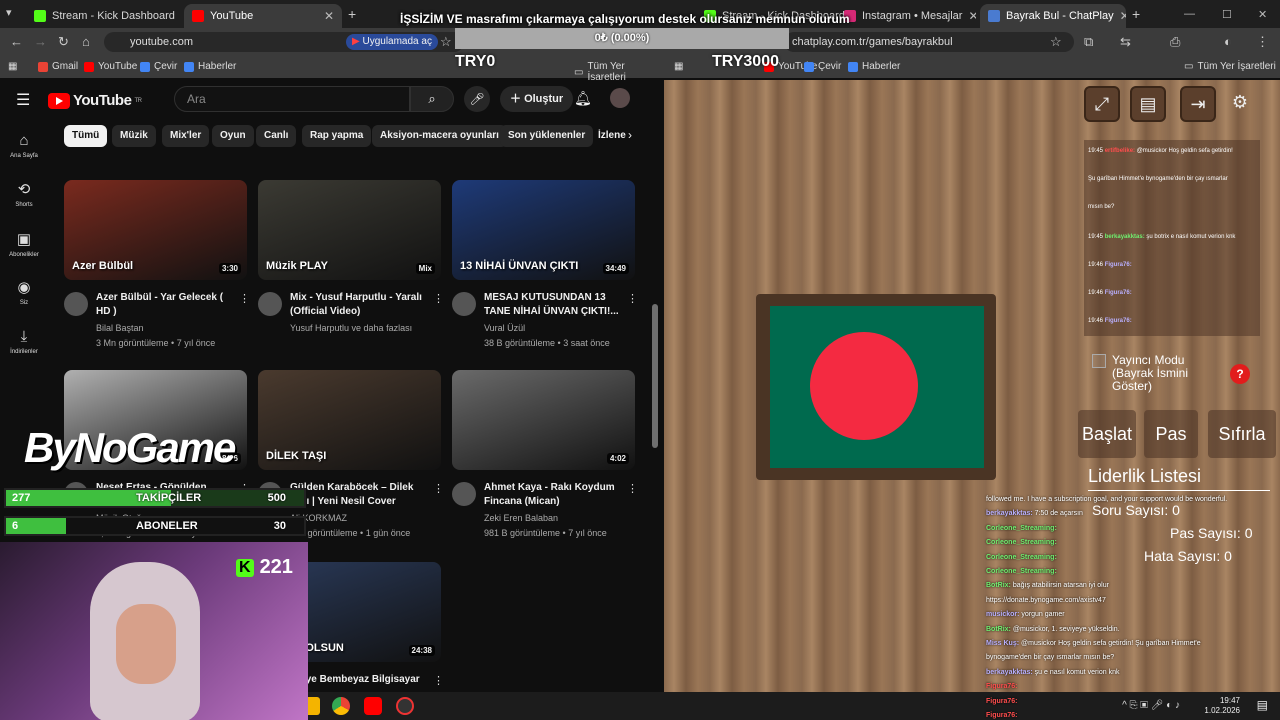 The width and height of the screenshot is (1280, 720). Describe the element at coordinates (1002, 687) in the screenshot. I see `stream-chat-line: Figura76:` at that location.